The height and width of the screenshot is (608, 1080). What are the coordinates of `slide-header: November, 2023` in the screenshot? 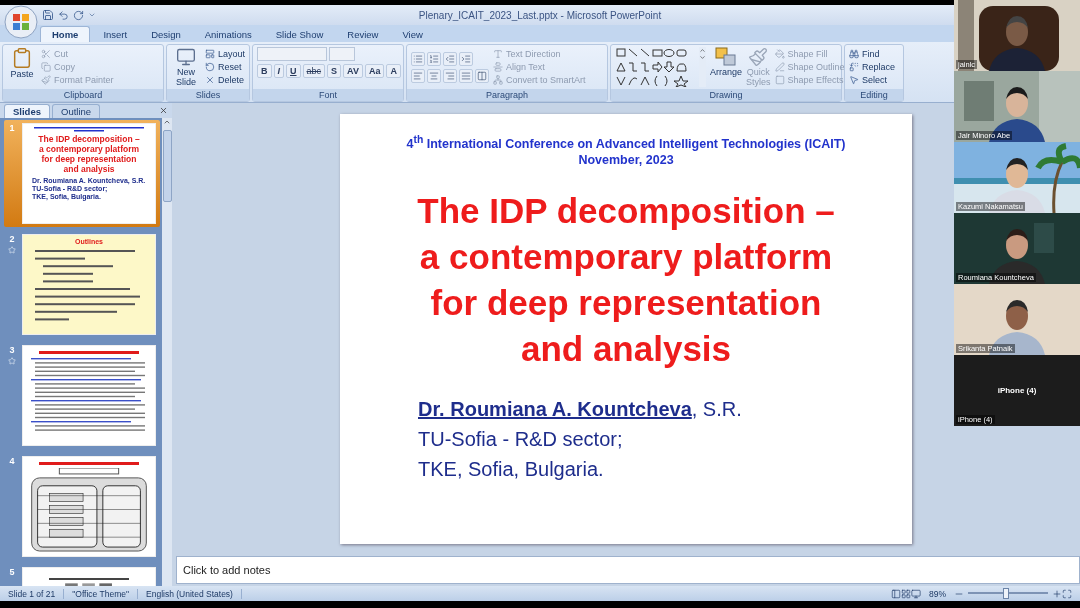 It's located at (626, 159).